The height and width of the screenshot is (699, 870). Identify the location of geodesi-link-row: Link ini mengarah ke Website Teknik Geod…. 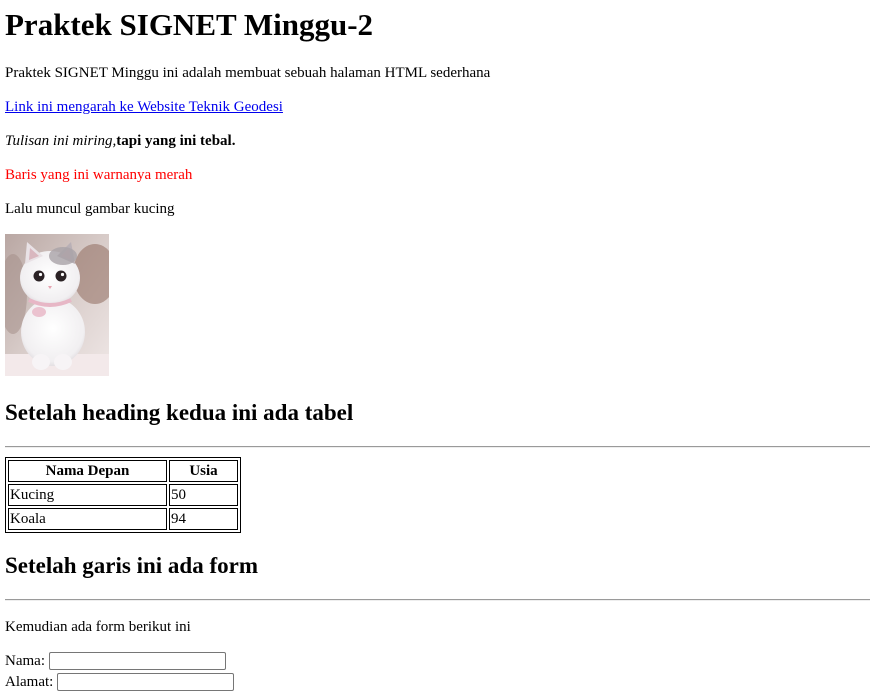
(144, 107).